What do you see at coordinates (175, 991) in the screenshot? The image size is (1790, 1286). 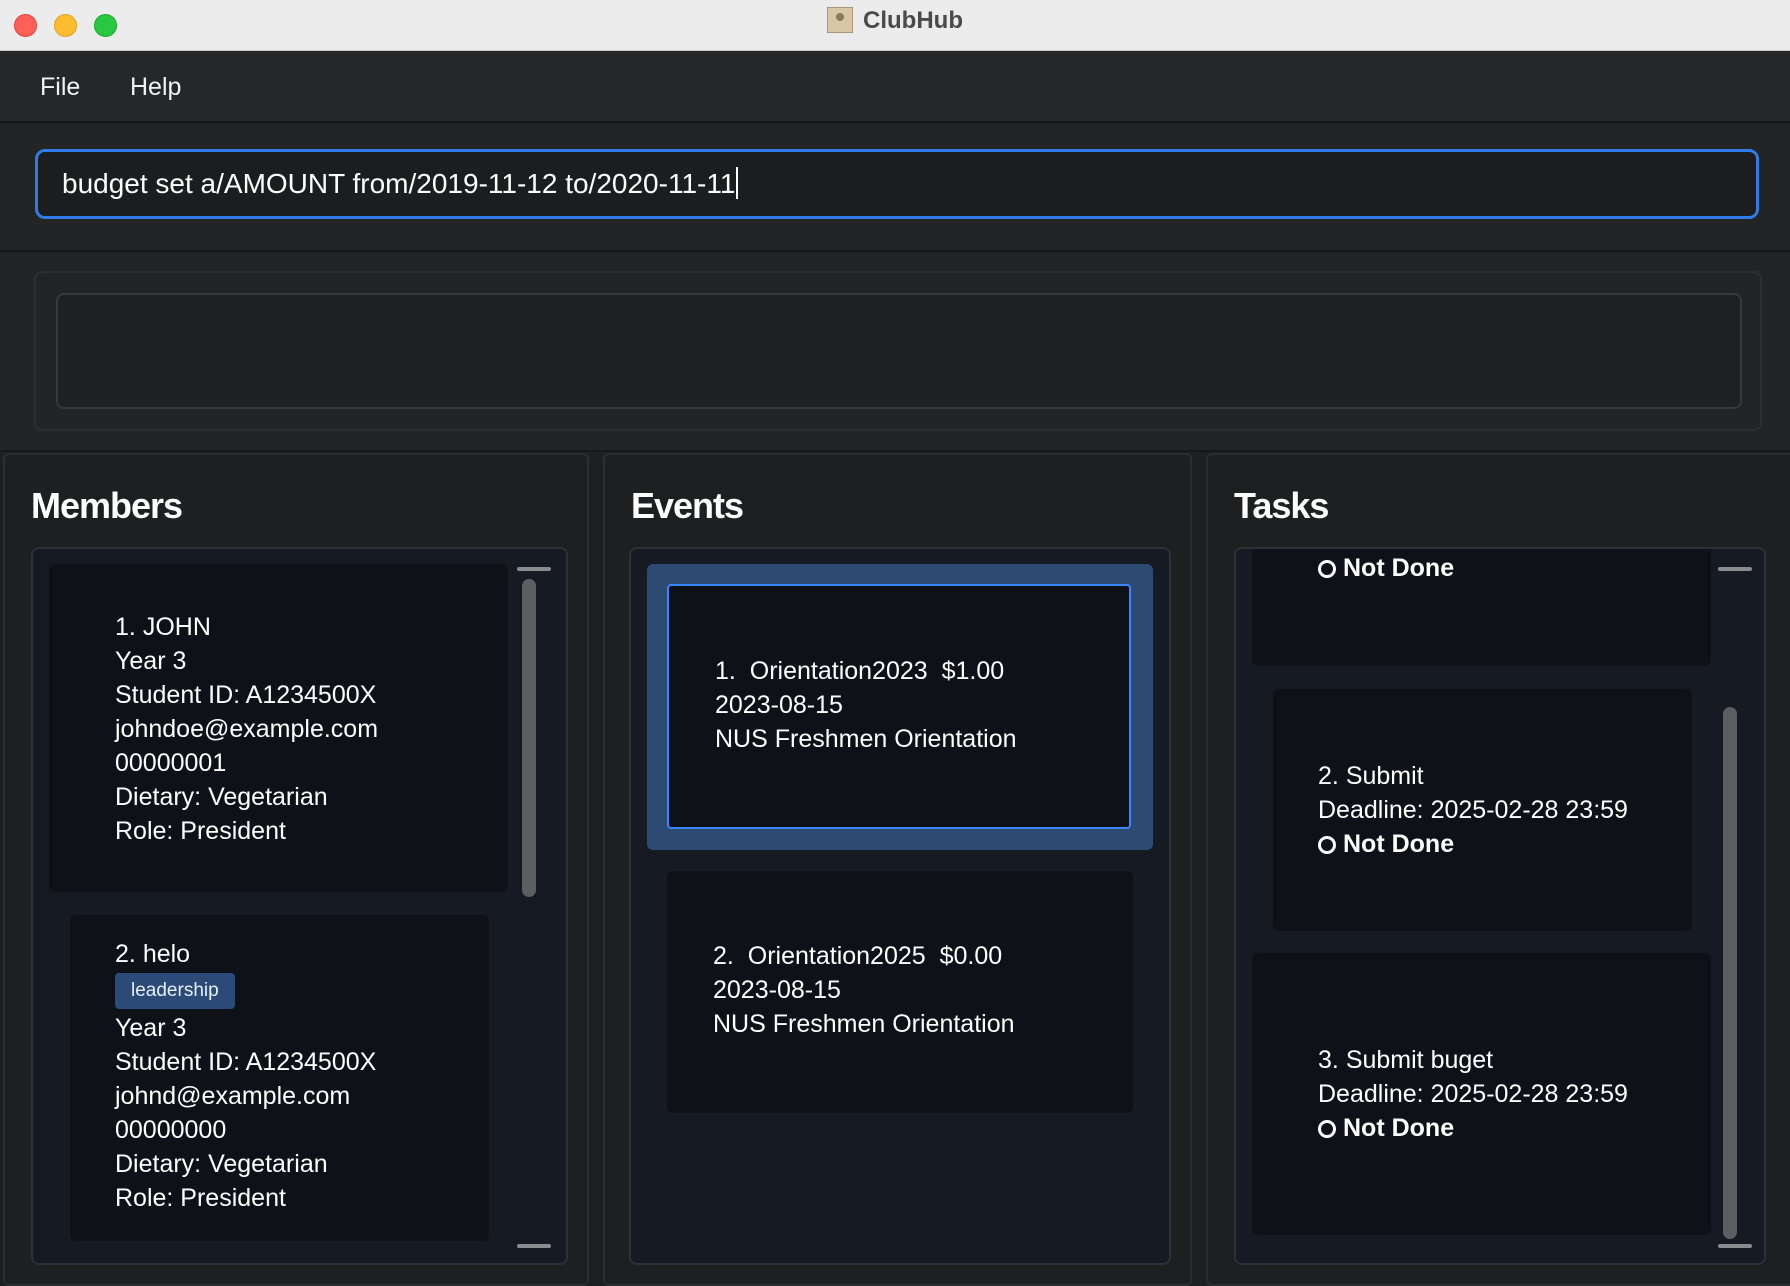 I see `member-tag: leadership` at bounding box center [175, 991].